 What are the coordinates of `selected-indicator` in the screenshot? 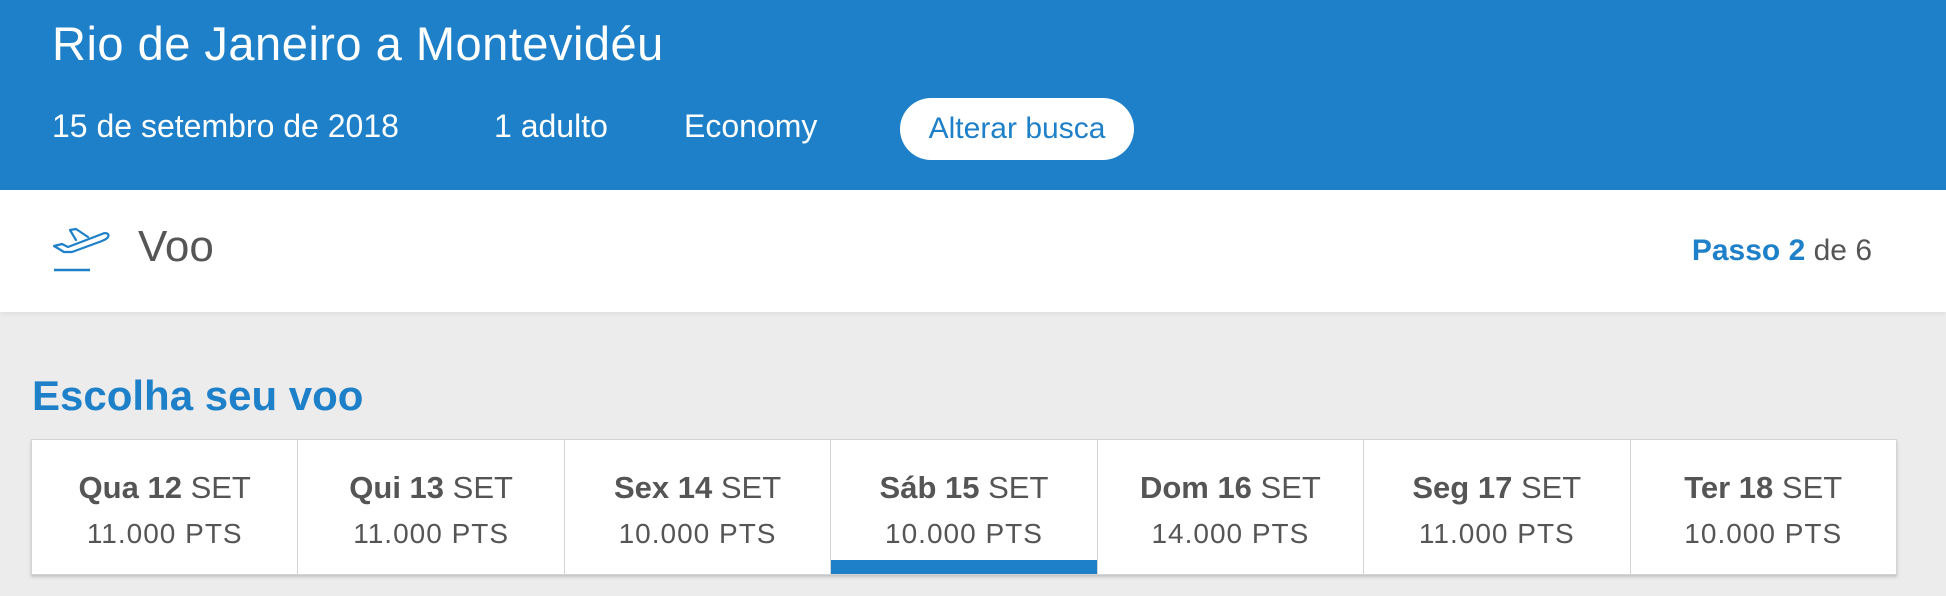 It's located at (964, 567).